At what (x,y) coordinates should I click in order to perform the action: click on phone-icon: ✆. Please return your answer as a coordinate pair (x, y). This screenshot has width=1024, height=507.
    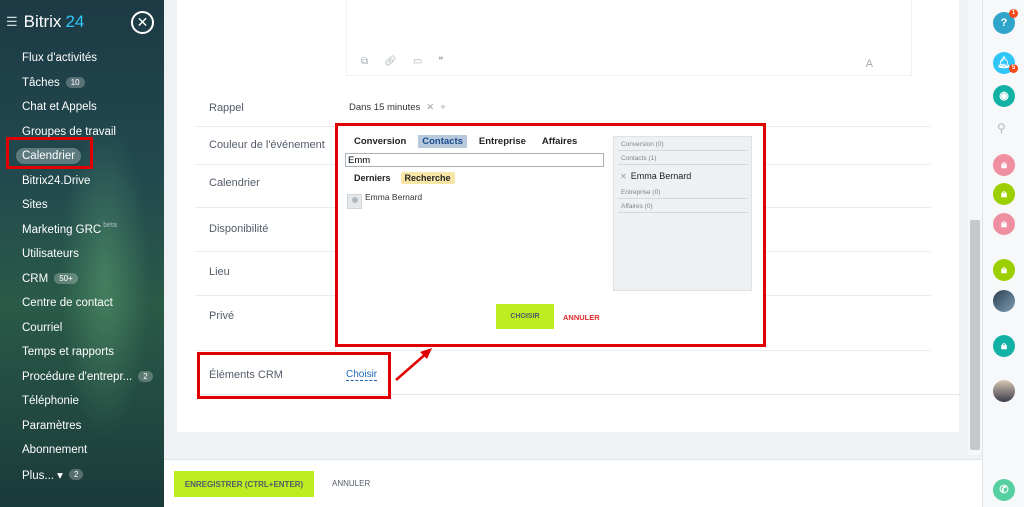
    Looking at the image, I should click on (1004, 490).